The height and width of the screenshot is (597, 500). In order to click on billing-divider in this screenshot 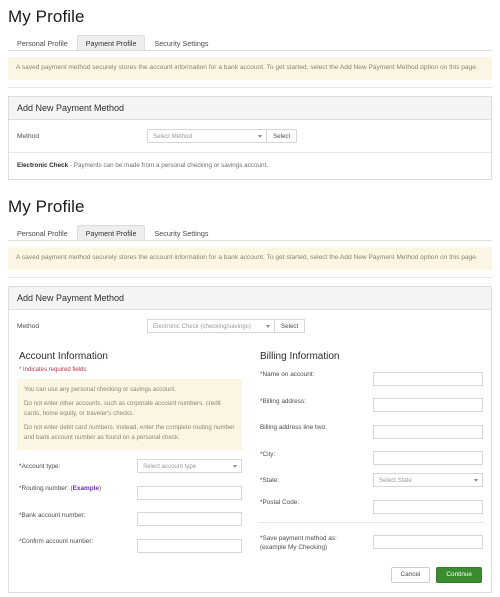, I will do `click(370, 522)`.